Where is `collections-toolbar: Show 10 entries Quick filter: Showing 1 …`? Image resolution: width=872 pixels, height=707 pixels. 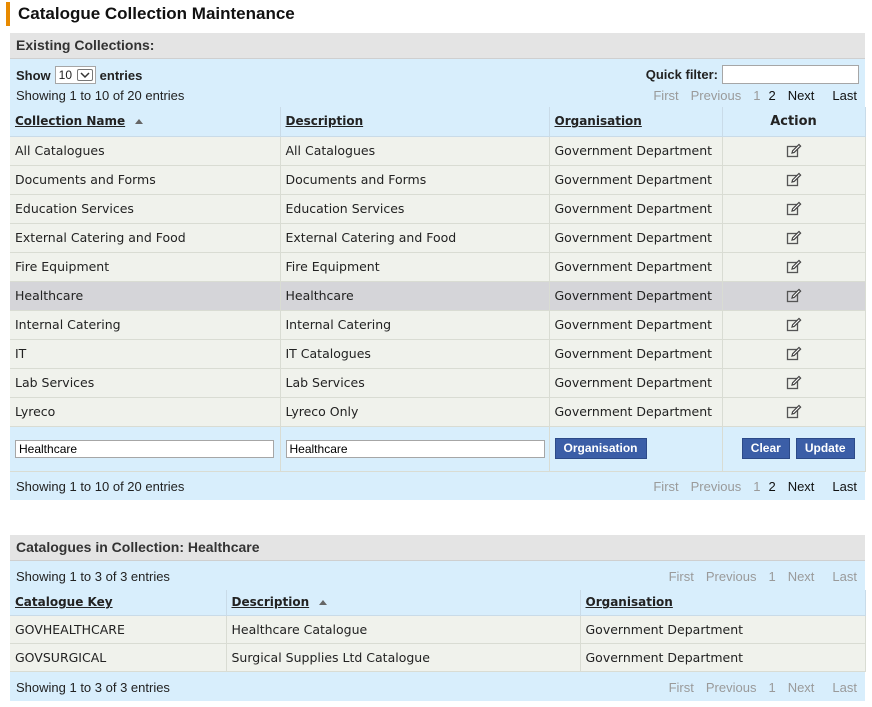
collections-toolbar: Show 10 entries Quick filter: Showing 1 … is located at coordinates (437, 83).